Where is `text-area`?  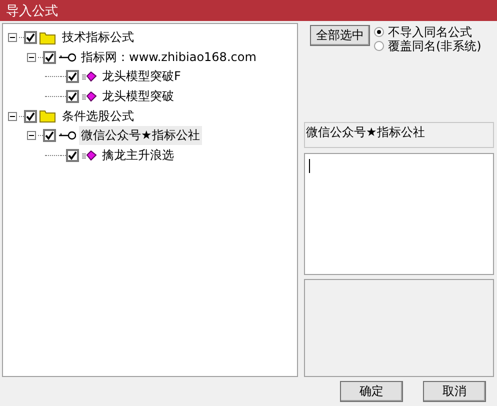 text-area is located at coordinates (399, 214).